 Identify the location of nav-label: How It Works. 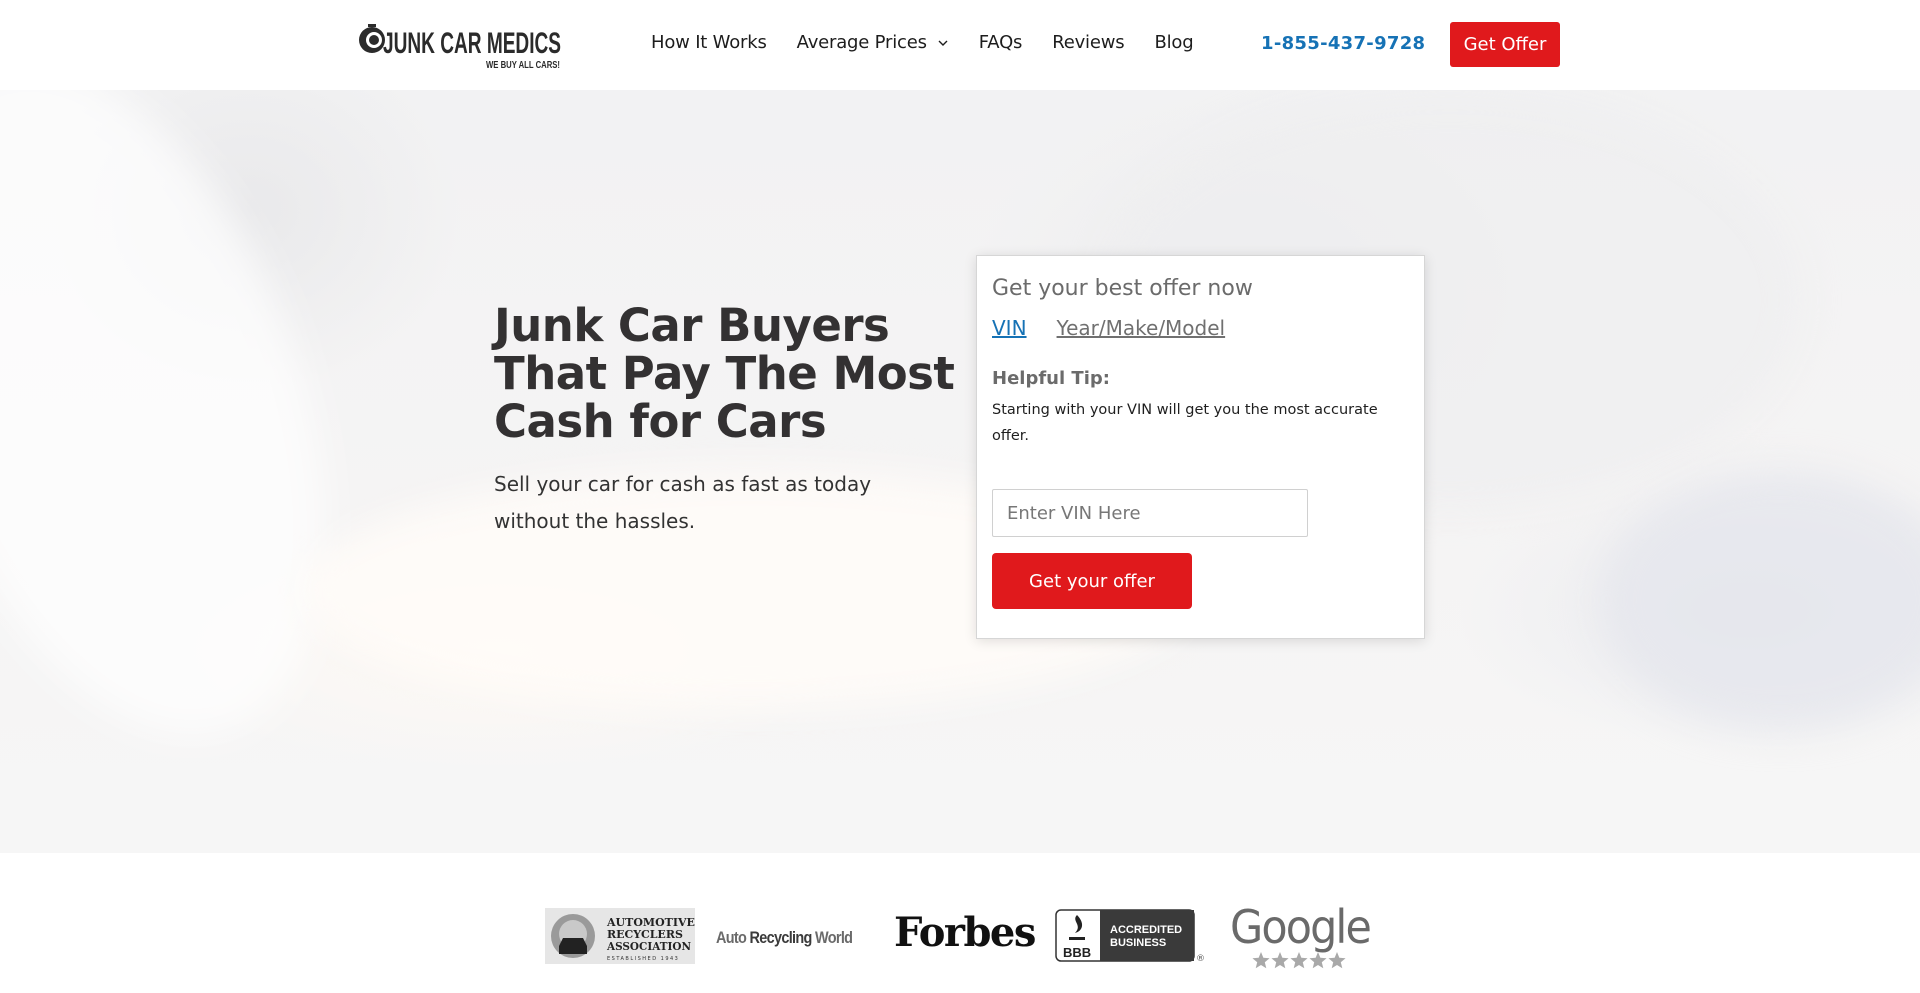
(709, 42).